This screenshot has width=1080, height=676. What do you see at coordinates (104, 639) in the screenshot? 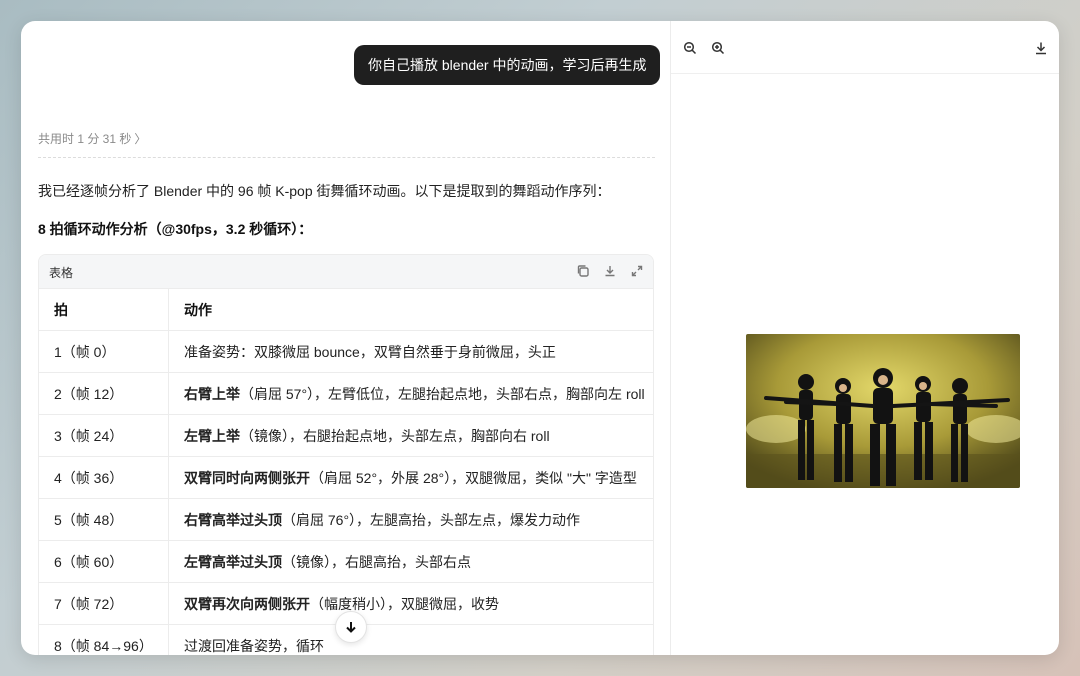
I see `cell-beat: 8（帧 84→96）` at bounding box center [104, 639].